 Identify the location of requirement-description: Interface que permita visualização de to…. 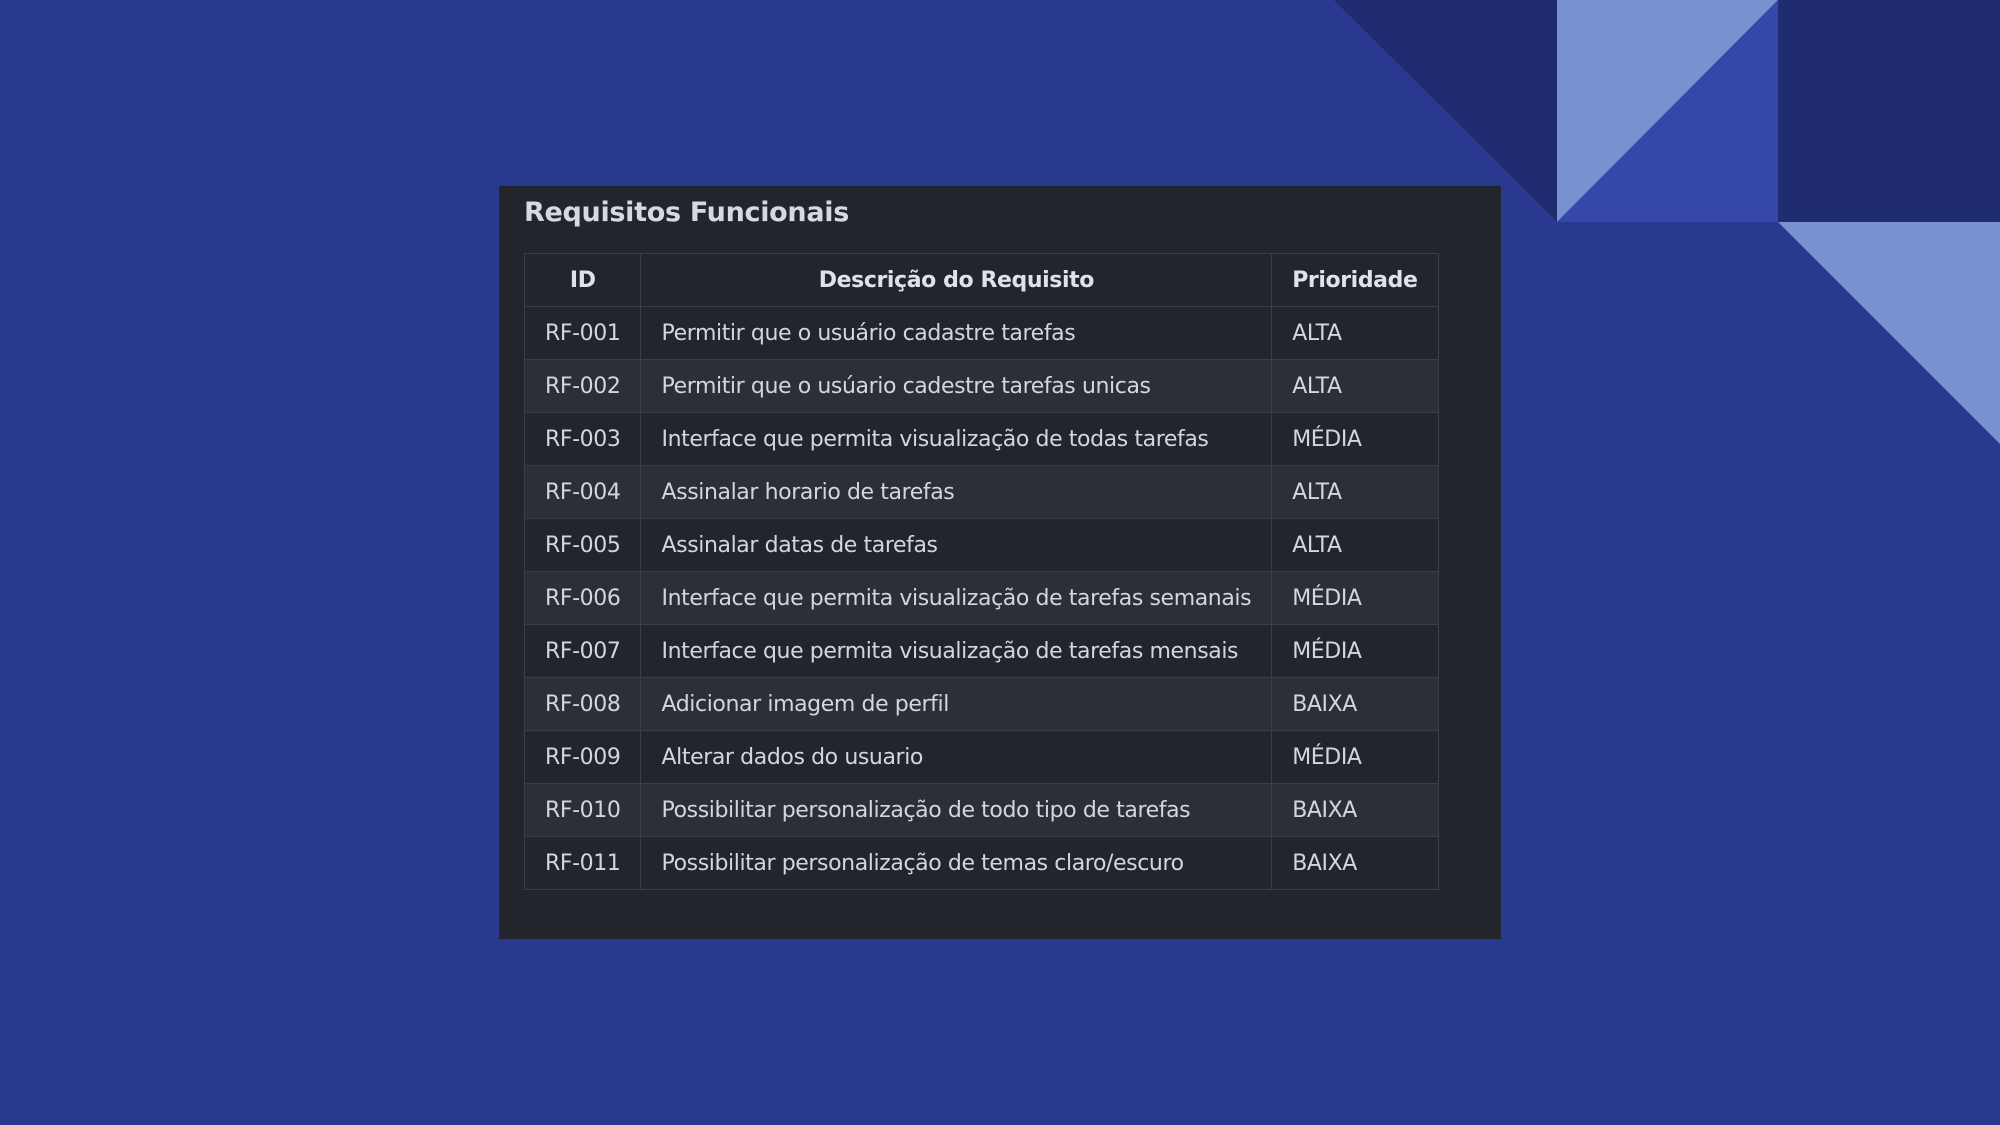
(956, 439).